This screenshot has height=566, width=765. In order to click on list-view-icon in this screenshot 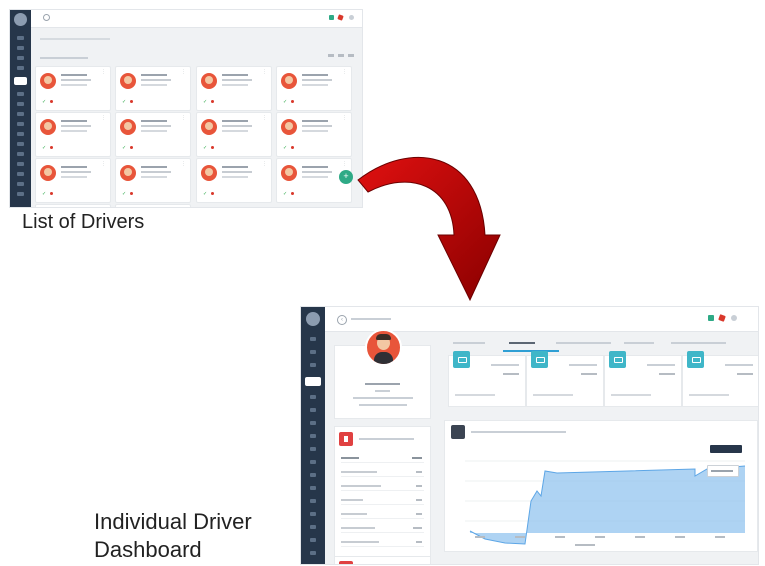, I will do `click(341, 55)`.